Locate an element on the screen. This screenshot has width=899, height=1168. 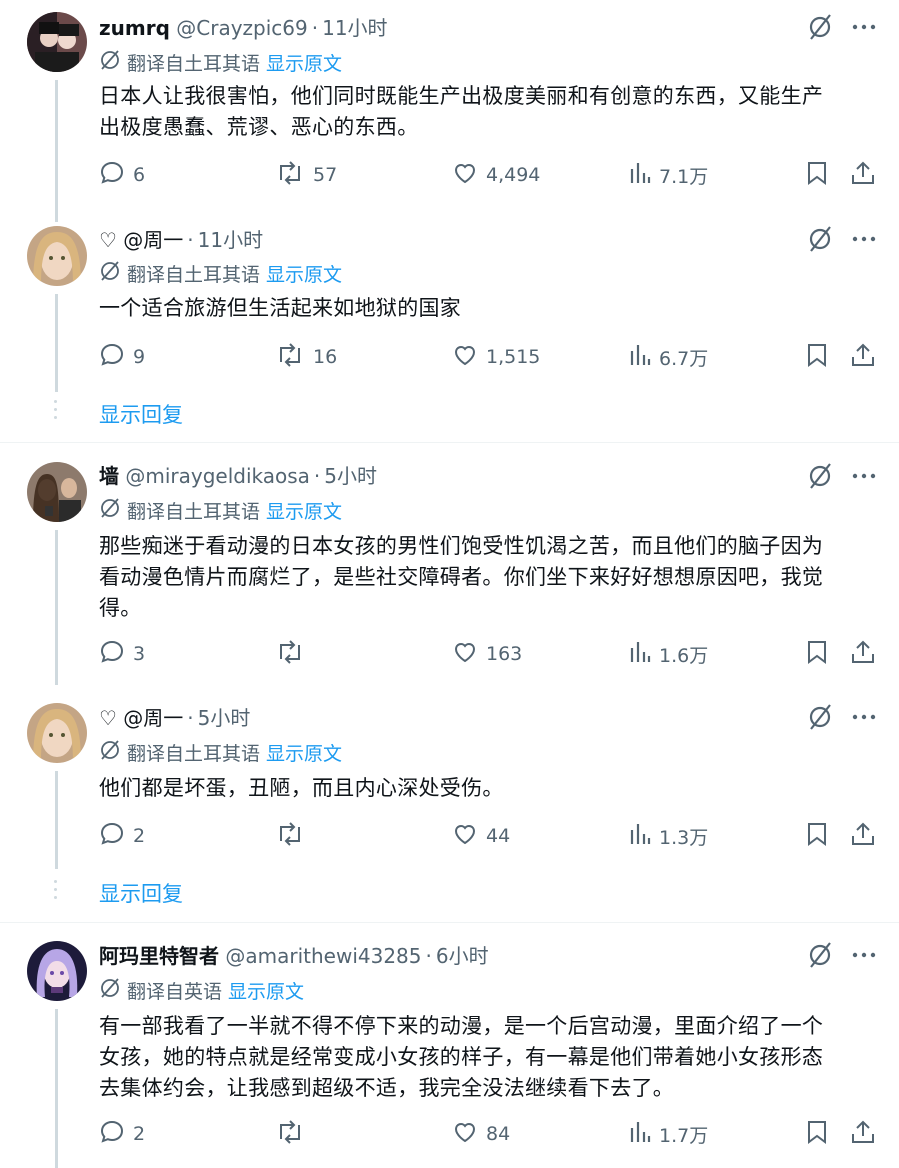
like-button: 1,515 is located at coordinates (496, 357).